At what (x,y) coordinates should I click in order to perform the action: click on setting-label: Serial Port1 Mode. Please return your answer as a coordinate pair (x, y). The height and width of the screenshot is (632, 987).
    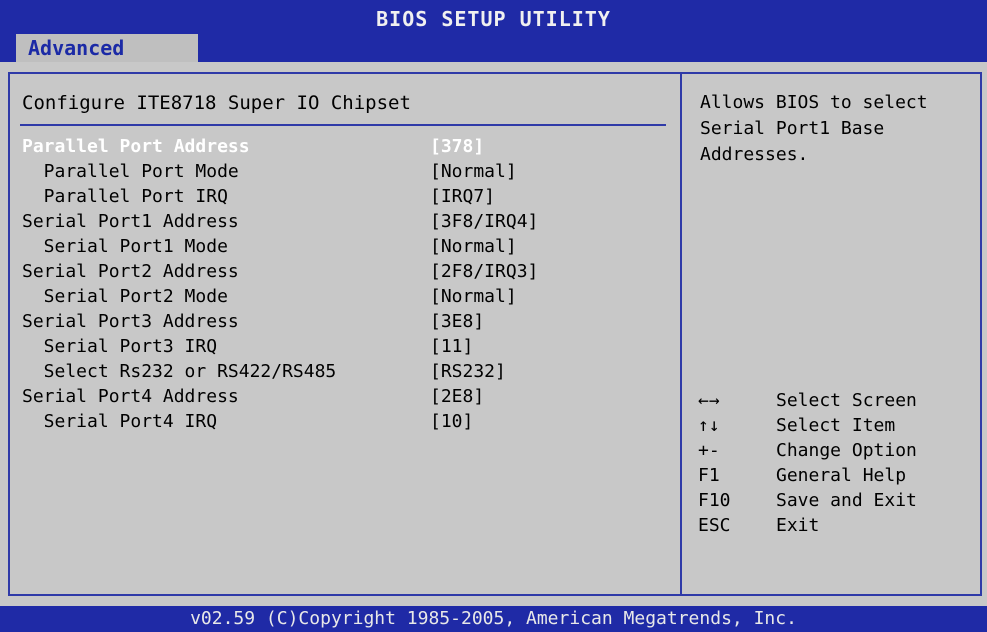
    Looking at the image, I should click on (125, 246).